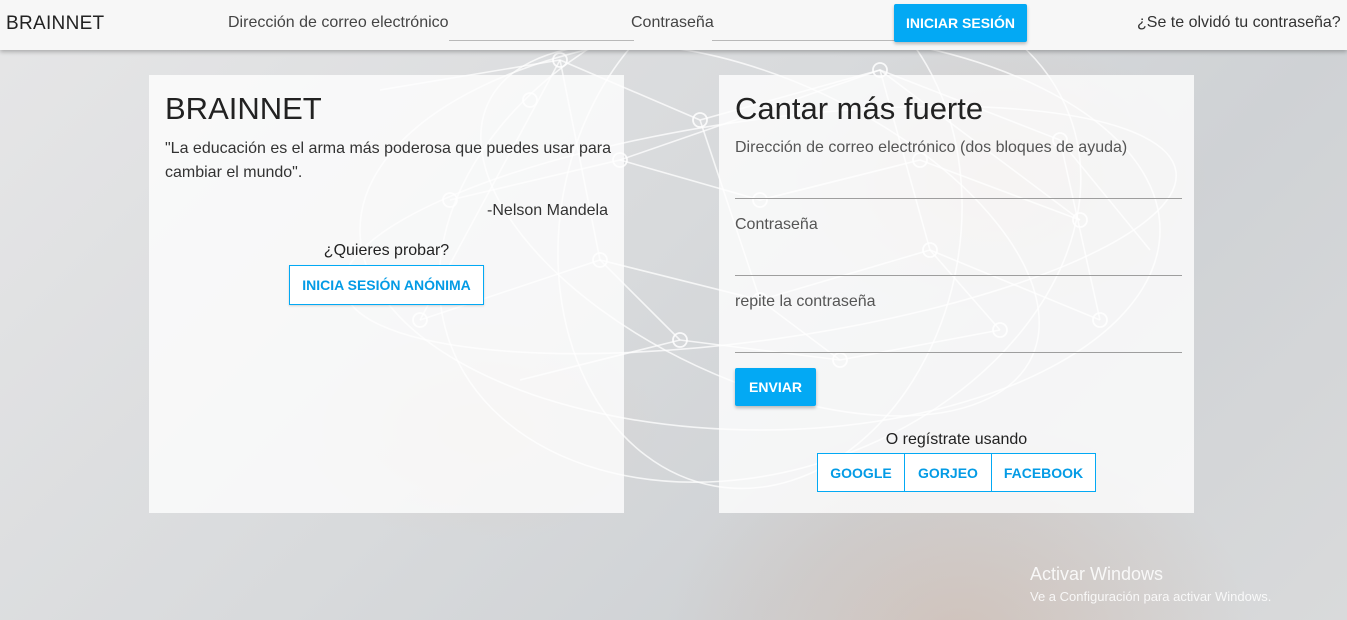  What do you see at coordinates (1151, 596) in the screenshot?
I see `watermark-subtitle: Ve a Configuración para activar Windows.` at bounding box center [1151, 596].